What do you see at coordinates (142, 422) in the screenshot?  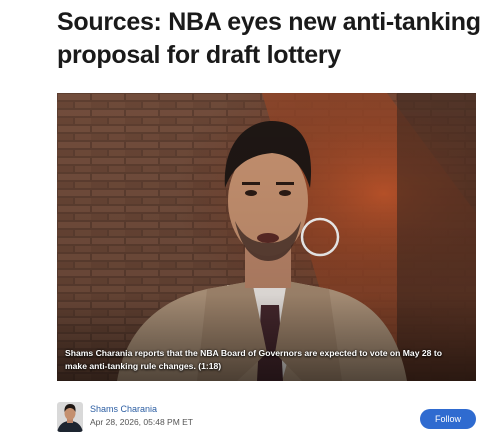 I see `publish-date: Apr 28, 2026, 05:48 PM ET` at bounding box center [142, 422].